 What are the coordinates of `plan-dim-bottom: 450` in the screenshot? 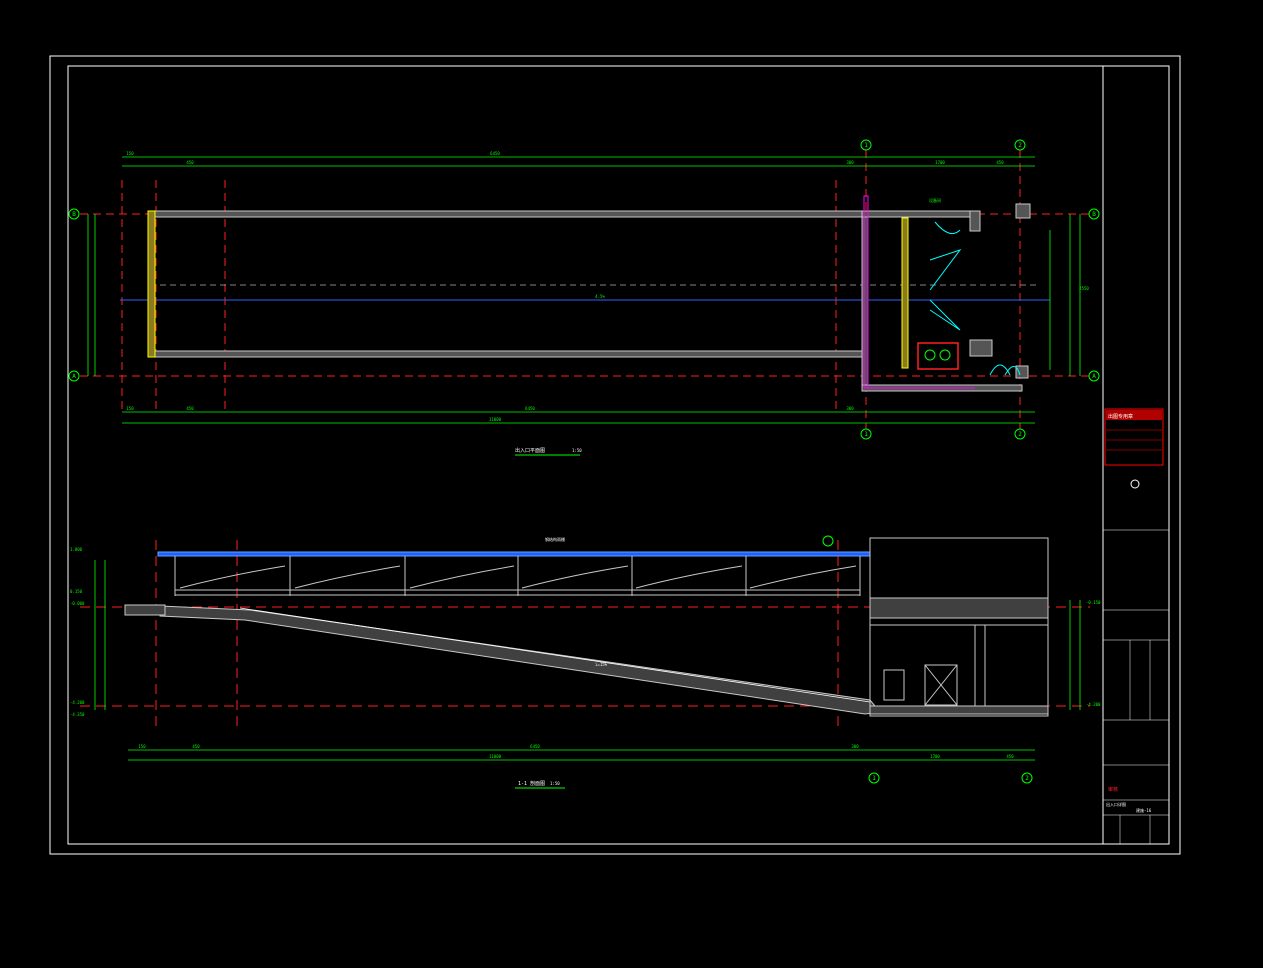 It's located at (190, 408).